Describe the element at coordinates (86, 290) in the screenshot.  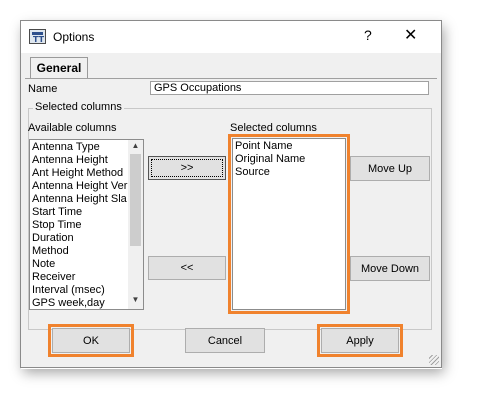
I see `available-column-item: Interval (msec)` at that location.